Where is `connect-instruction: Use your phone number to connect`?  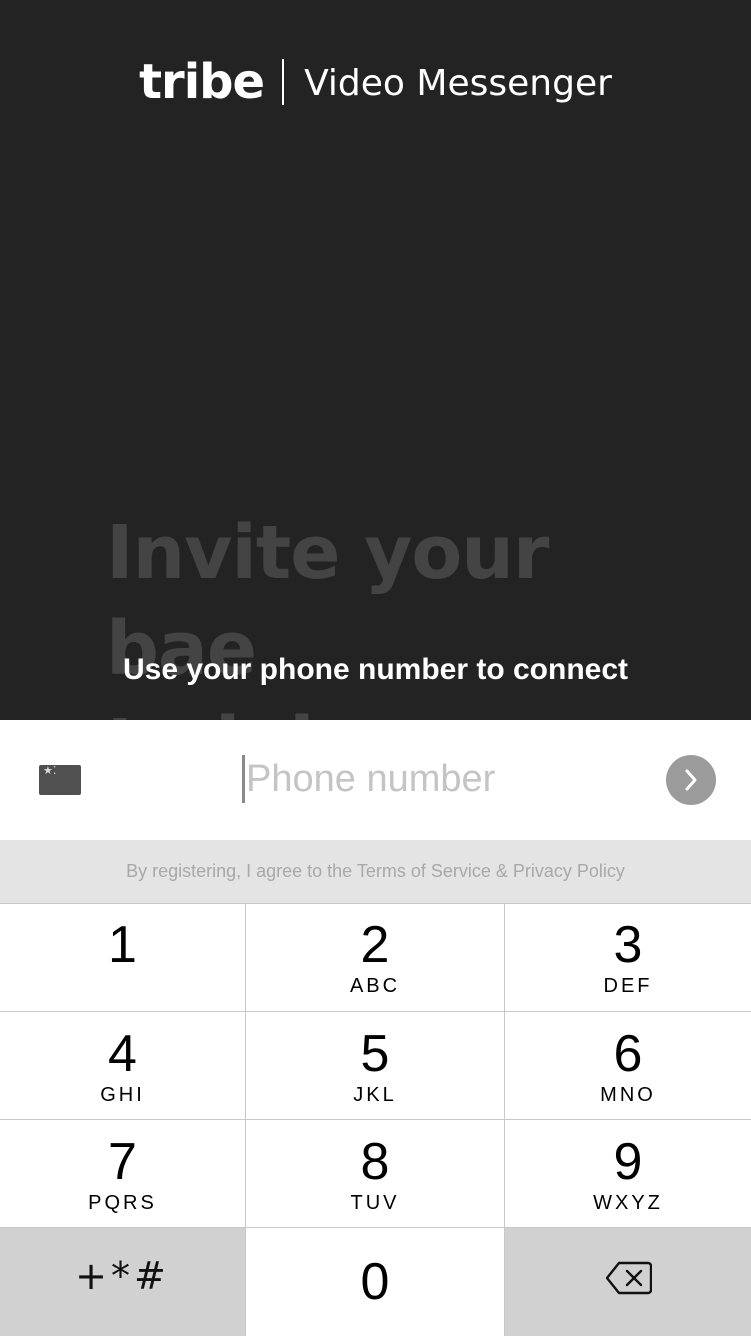 connect-instruction: Use your phone number to connect is located at coordinates (375, 669).